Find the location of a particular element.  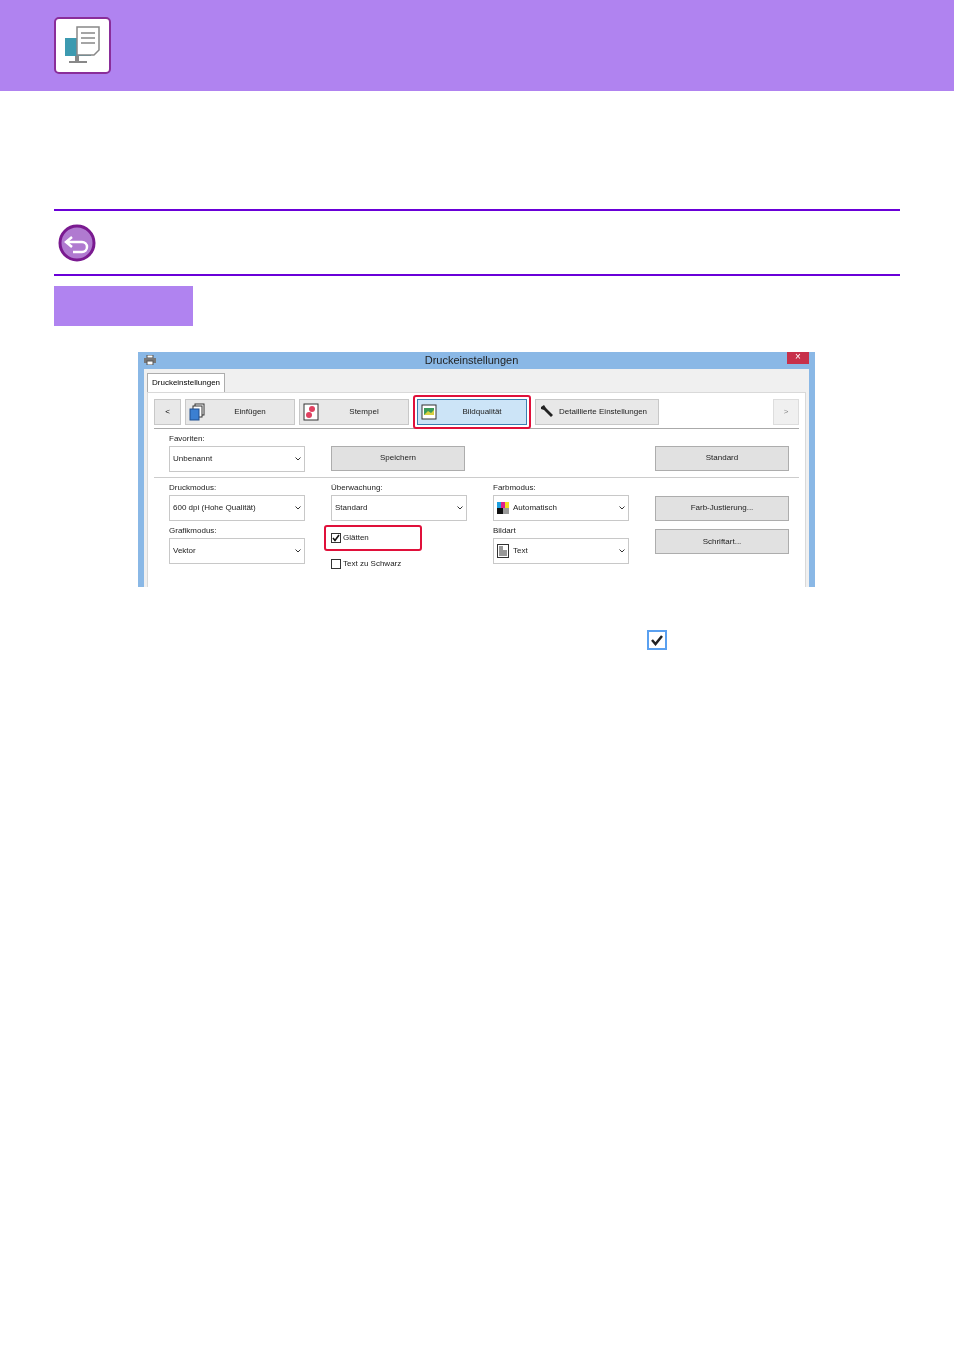

previous-button: < is located at coordinates (167, 412).